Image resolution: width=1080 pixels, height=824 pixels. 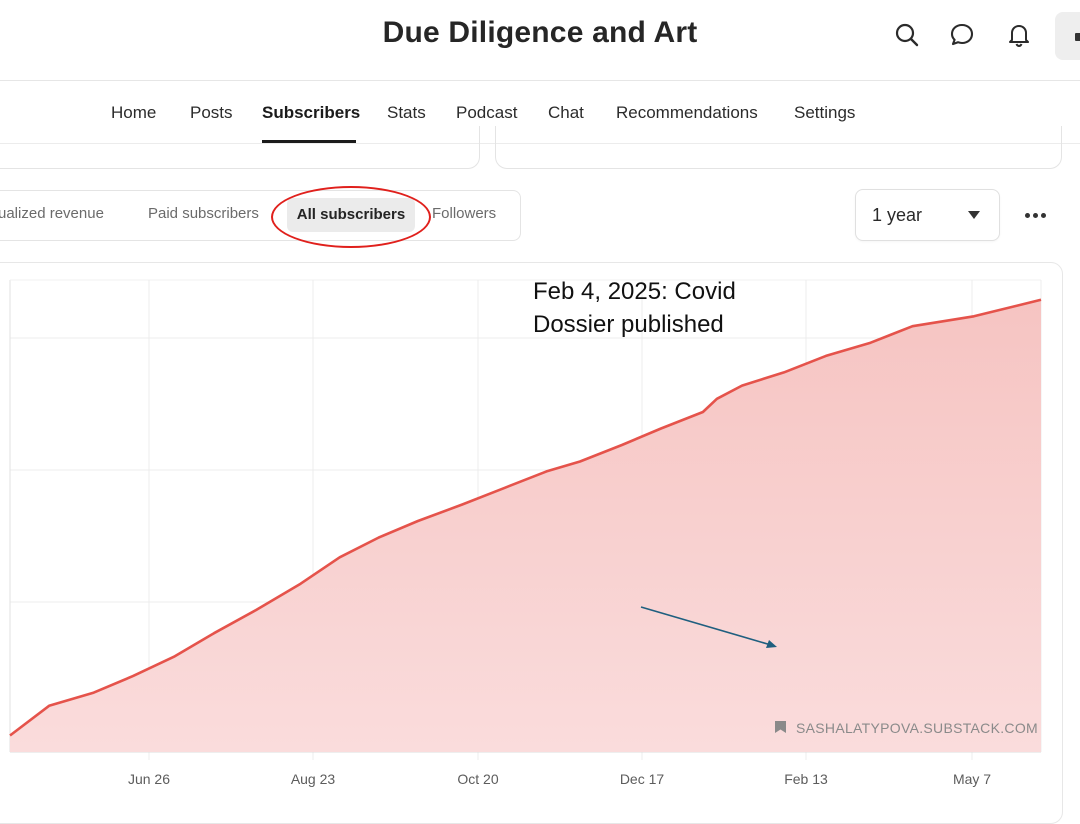 What do you see at coordinates (211, 113) in the screenshot?
I see `tab-posts: Posts` at bounding box center [211, 113].